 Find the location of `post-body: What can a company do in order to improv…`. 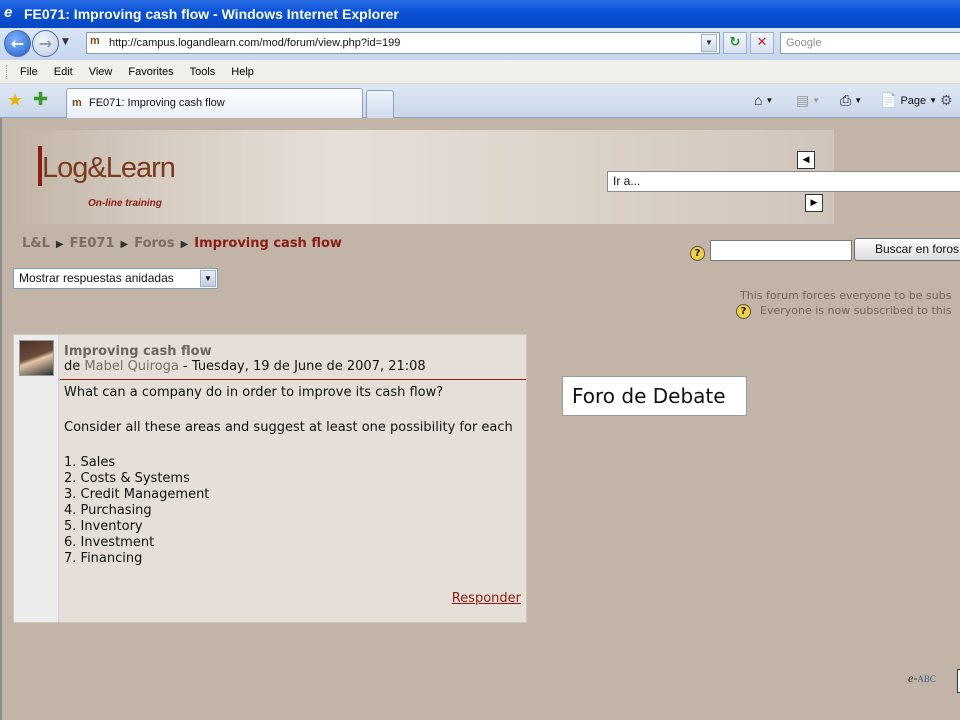

post-body: What can a company do in order to improv… is located at coordinates (295, 476).